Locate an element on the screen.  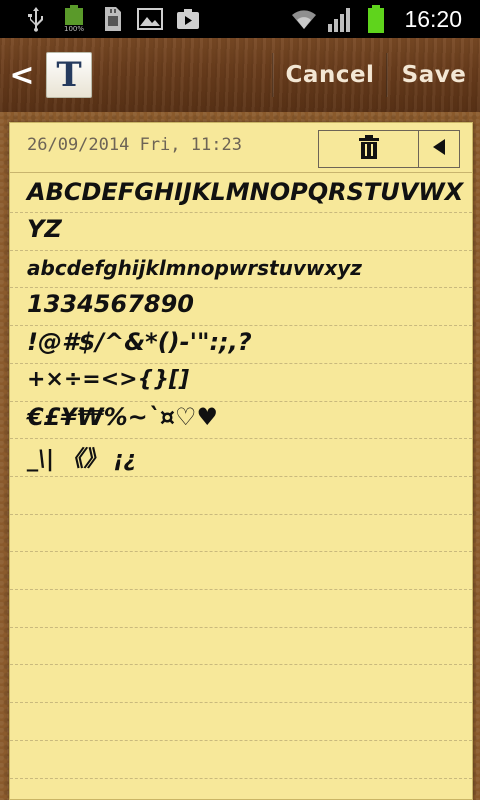
note-header: 26/09/2014 Fri, 11:23 is located at coordinates (241, 148).